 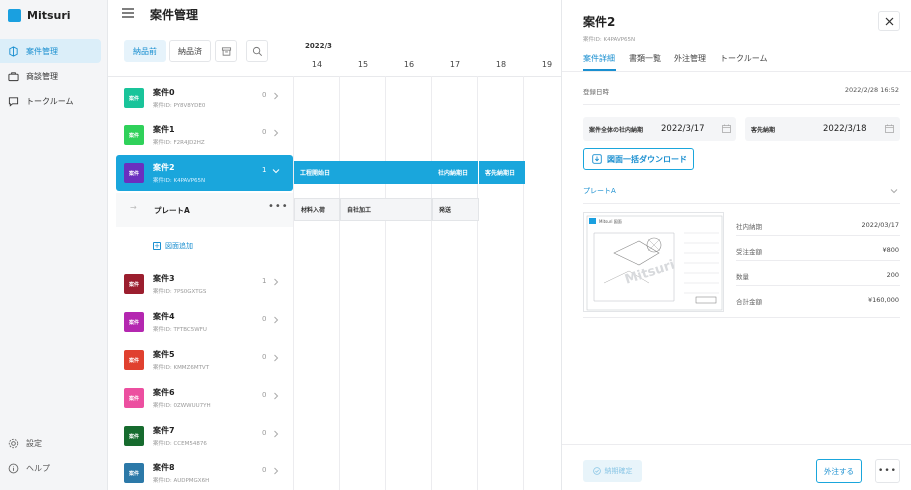 I want to click on sidebar-item-project-management: 案件管理, so click(x=50, y=51).